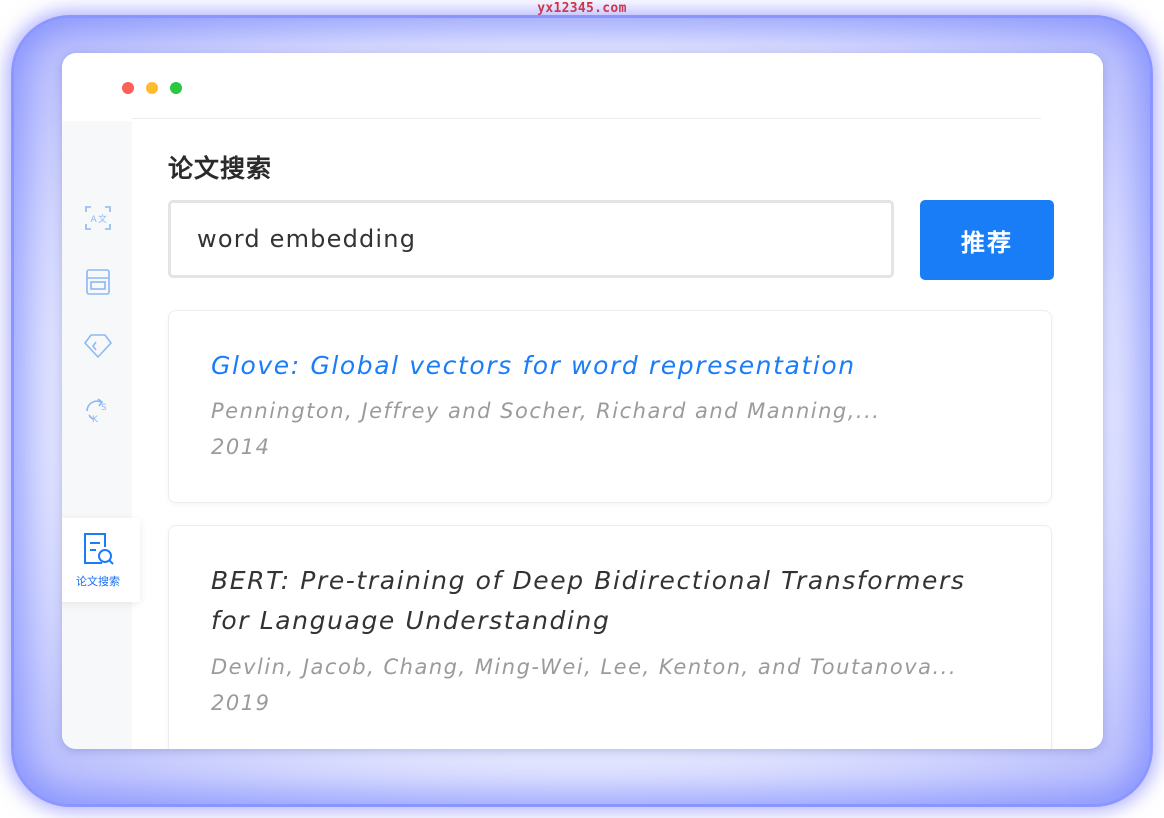  Describe the element at coordinates (101, 435) in the screenshot. I see `sidebar: A 文 S K 论文搜索` at that location.